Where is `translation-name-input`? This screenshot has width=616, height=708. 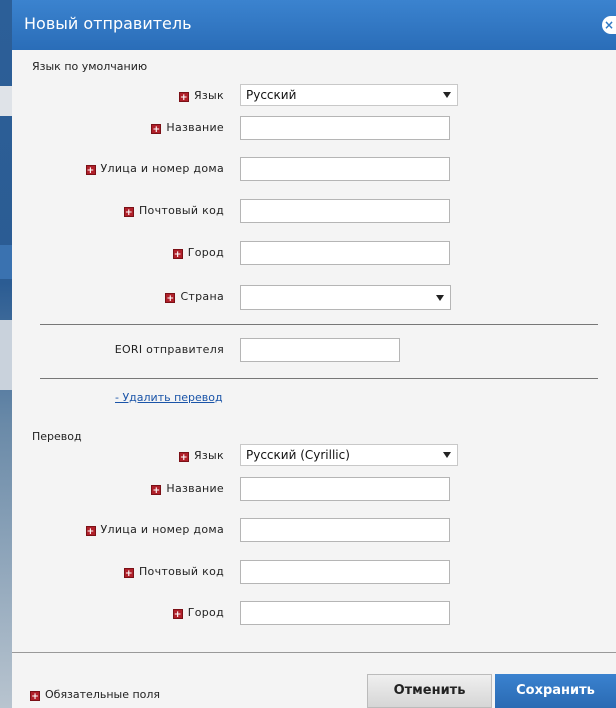 translation-name-input is located at coordinates (345, 489).